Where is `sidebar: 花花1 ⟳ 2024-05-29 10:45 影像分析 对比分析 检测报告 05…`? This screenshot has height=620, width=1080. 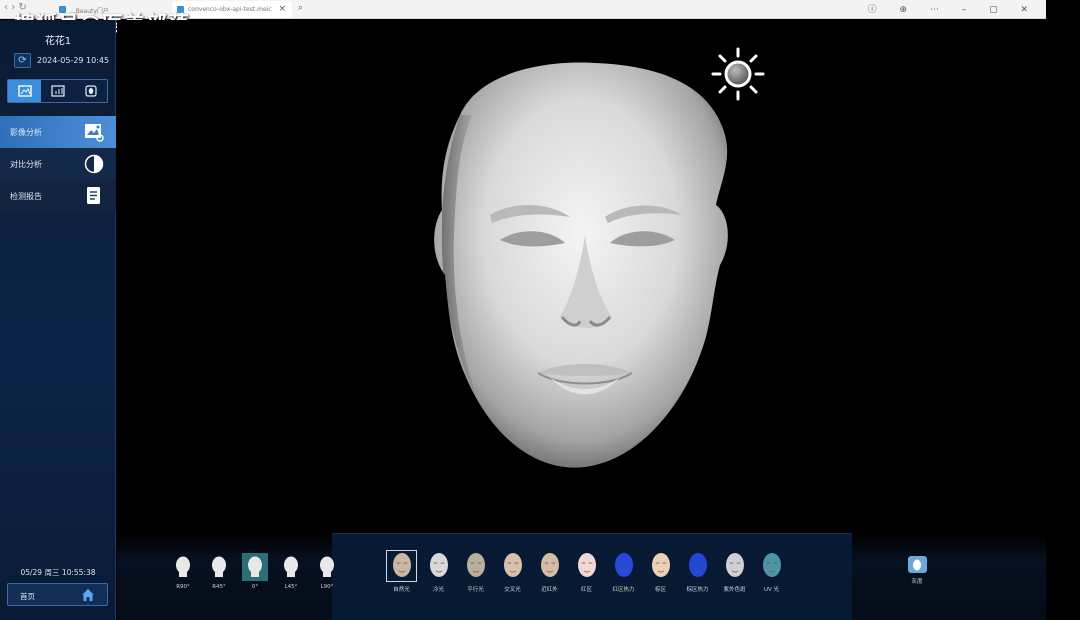
sidebar: 花花1 ⟳ 2024-05-29 10:45 影像分析 对比分析 检测报告 05… is located at coordinates (58, 320).